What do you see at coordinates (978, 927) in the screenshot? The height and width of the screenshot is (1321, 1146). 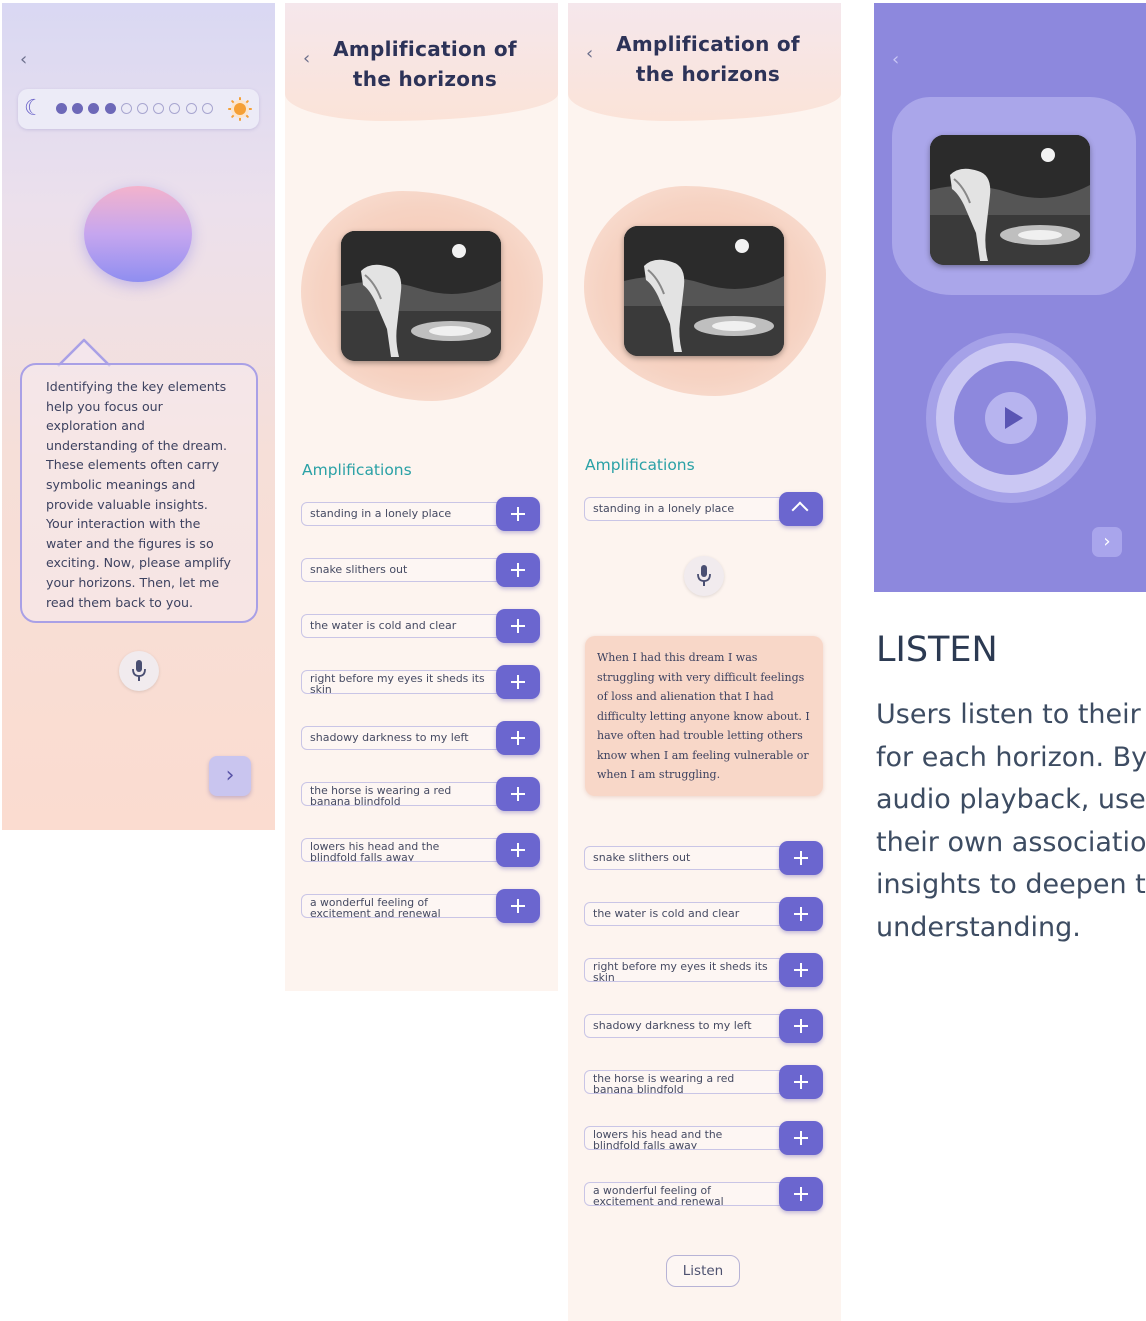 I see `description-line: understanding.` at bounding box center [978, 927].